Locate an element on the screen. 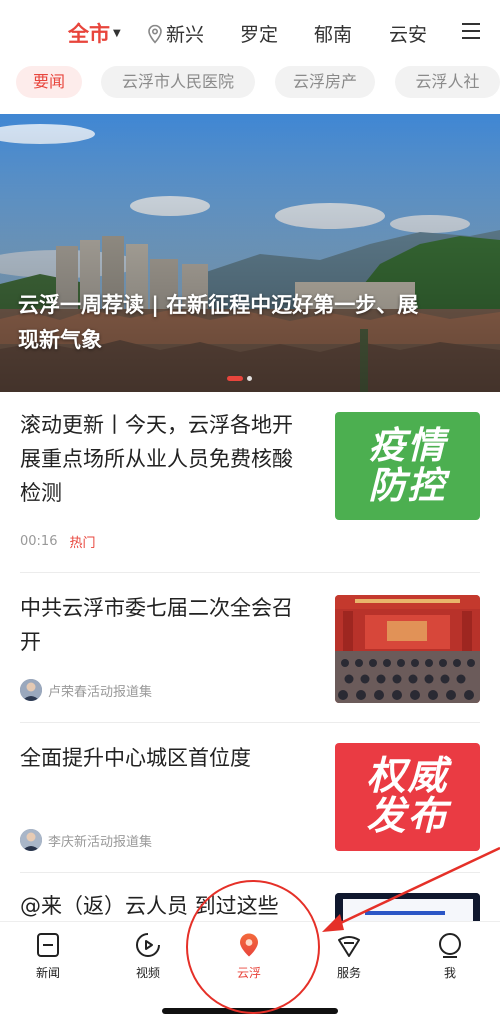  carousel-dot is located at coordinates (249, 378).